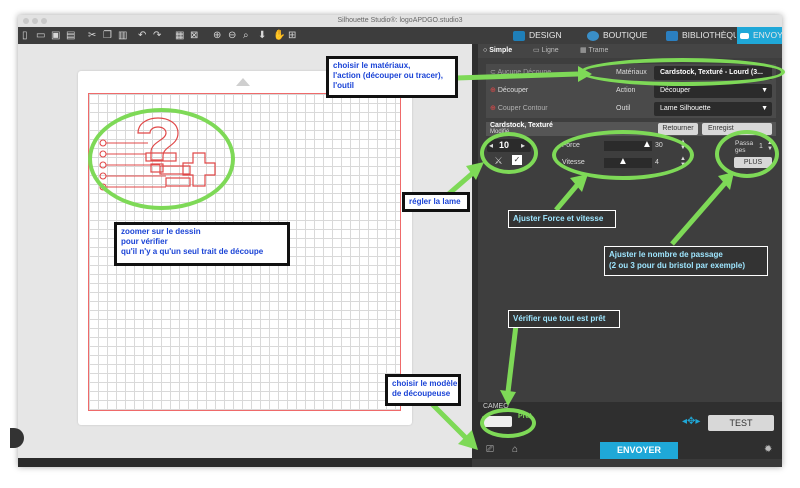 The height and width of the screenshot is (488, 800). I want to click on annotation-modele: choisir le modèle de découpeuse, so click(423, 390).